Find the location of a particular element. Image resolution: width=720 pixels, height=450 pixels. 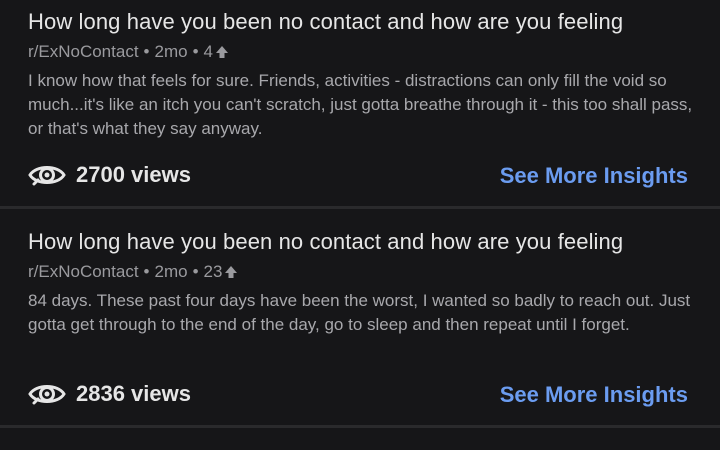

post-meta: r/ExNoContact • 2mo • 23 is located at coordinates (133, 272).